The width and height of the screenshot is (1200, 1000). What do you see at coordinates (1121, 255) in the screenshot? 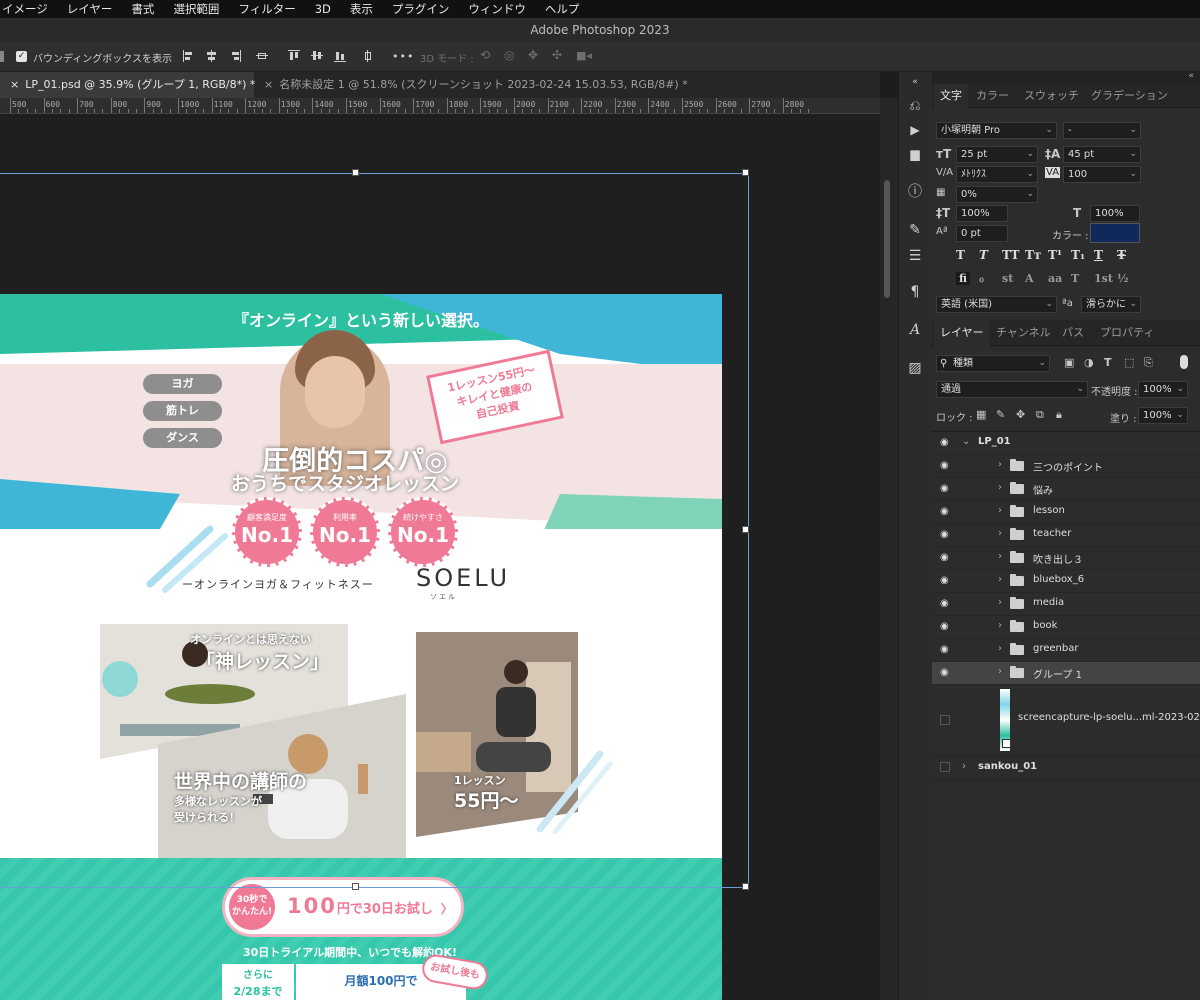
I see `type-style-button: Ŧ` at bounding box center [1121, 255].